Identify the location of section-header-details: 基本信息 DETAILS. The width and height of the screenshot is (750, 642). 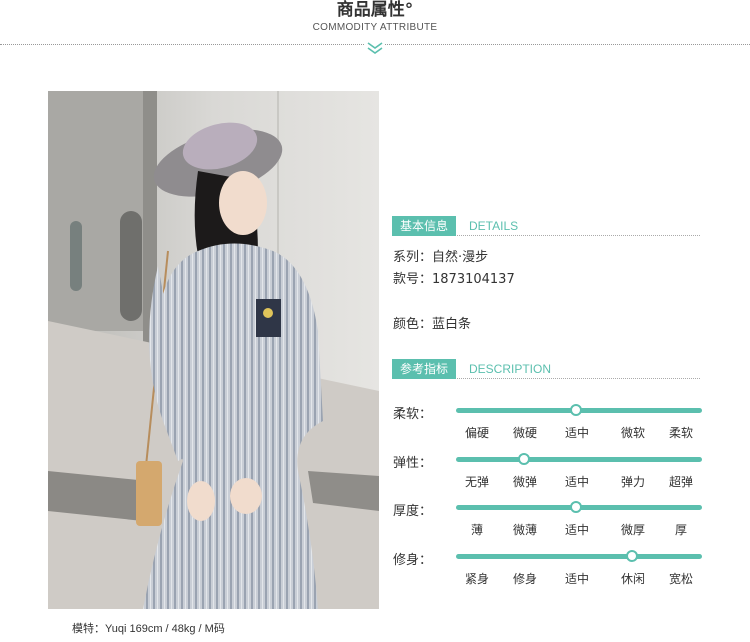
(546, 226).